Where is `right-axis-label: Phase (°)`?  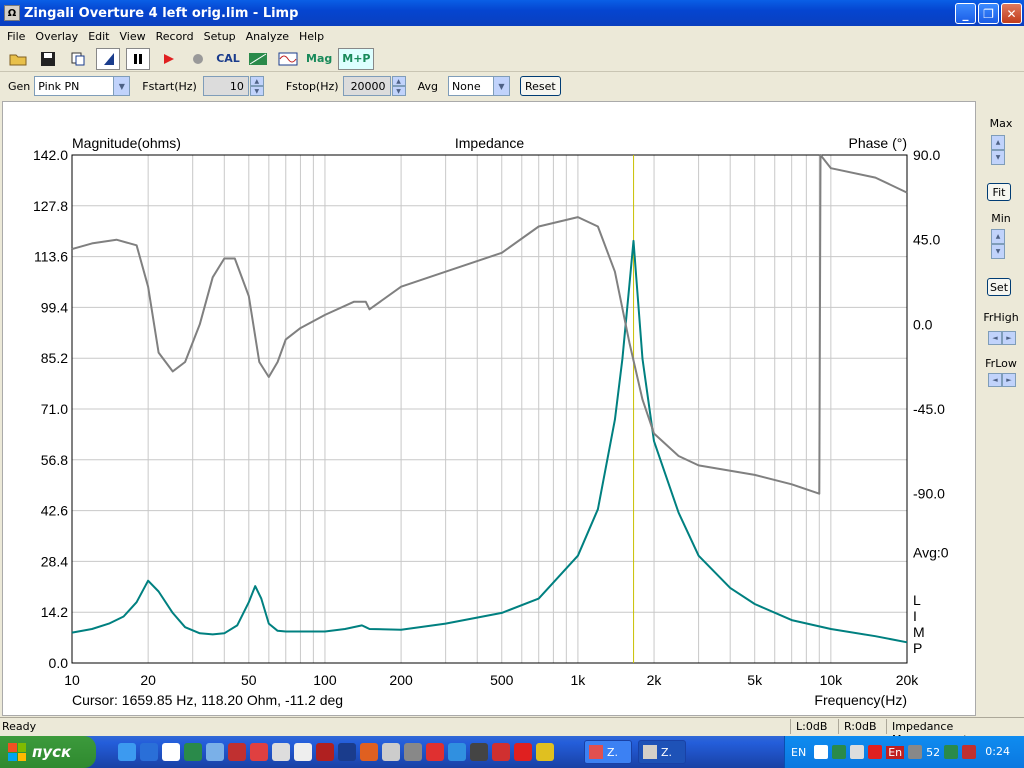
right-axis-label: Phase (°) is located at coordinates (877, 143).